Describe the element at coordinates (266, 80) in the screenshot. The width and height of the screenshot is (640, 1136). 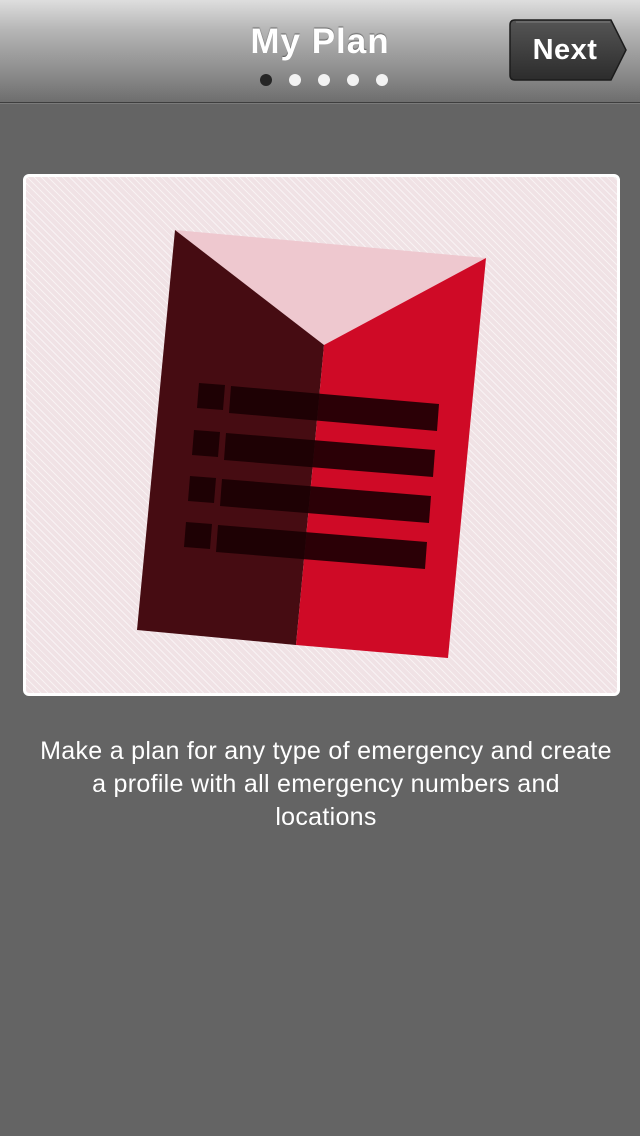
I see `page-dot-1-active` at that location.